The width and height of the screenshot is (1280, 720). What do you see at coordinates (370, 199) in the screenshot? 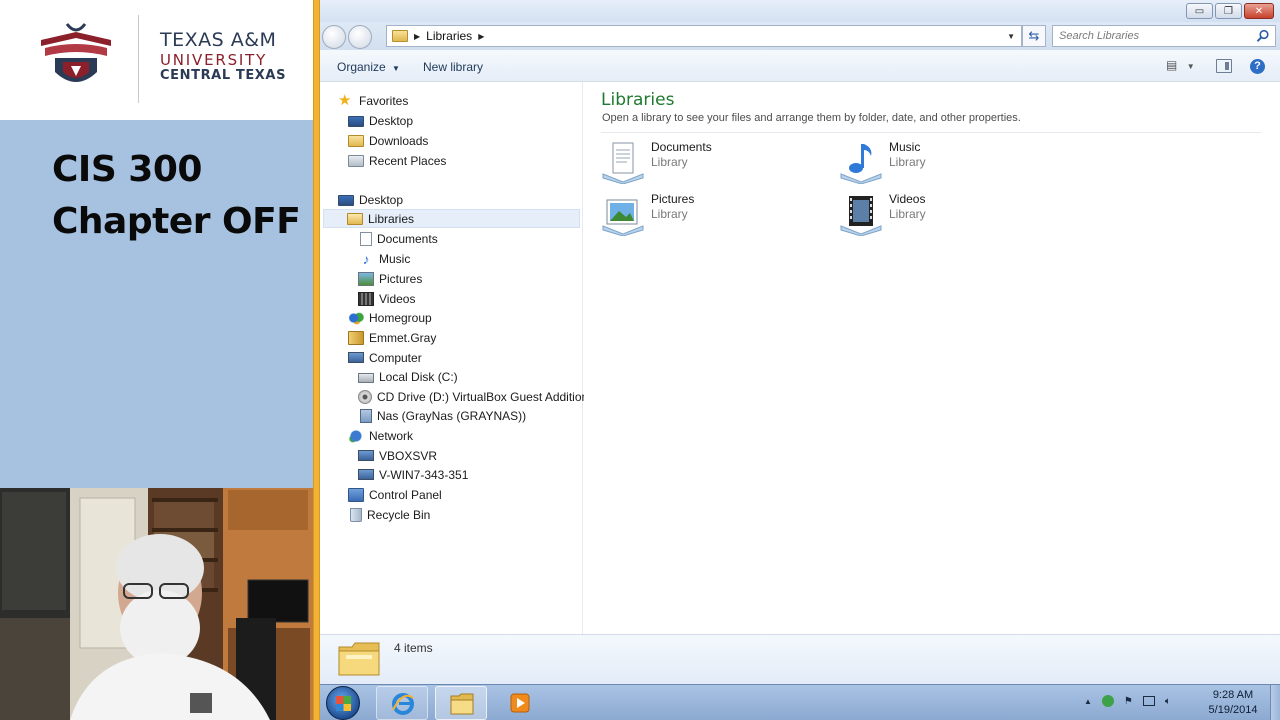
I see `nav-desktop: Desktop` at bounding box center [370, 199].